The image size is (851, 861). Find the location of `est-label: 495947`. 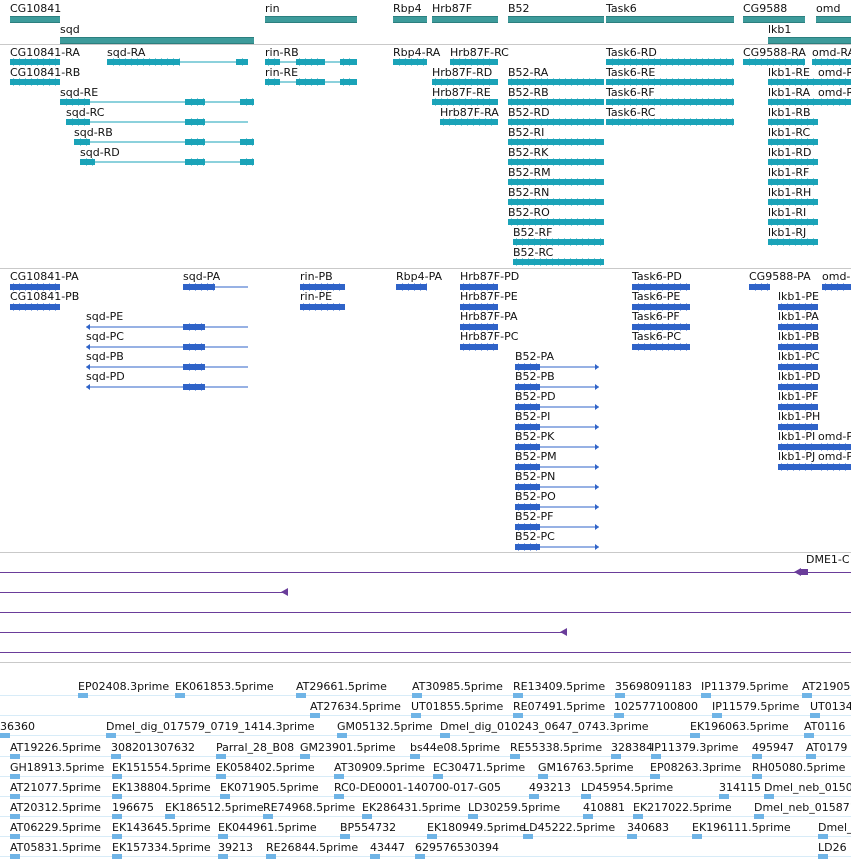

est-label: 495947 is located at coordinates (773, 747).